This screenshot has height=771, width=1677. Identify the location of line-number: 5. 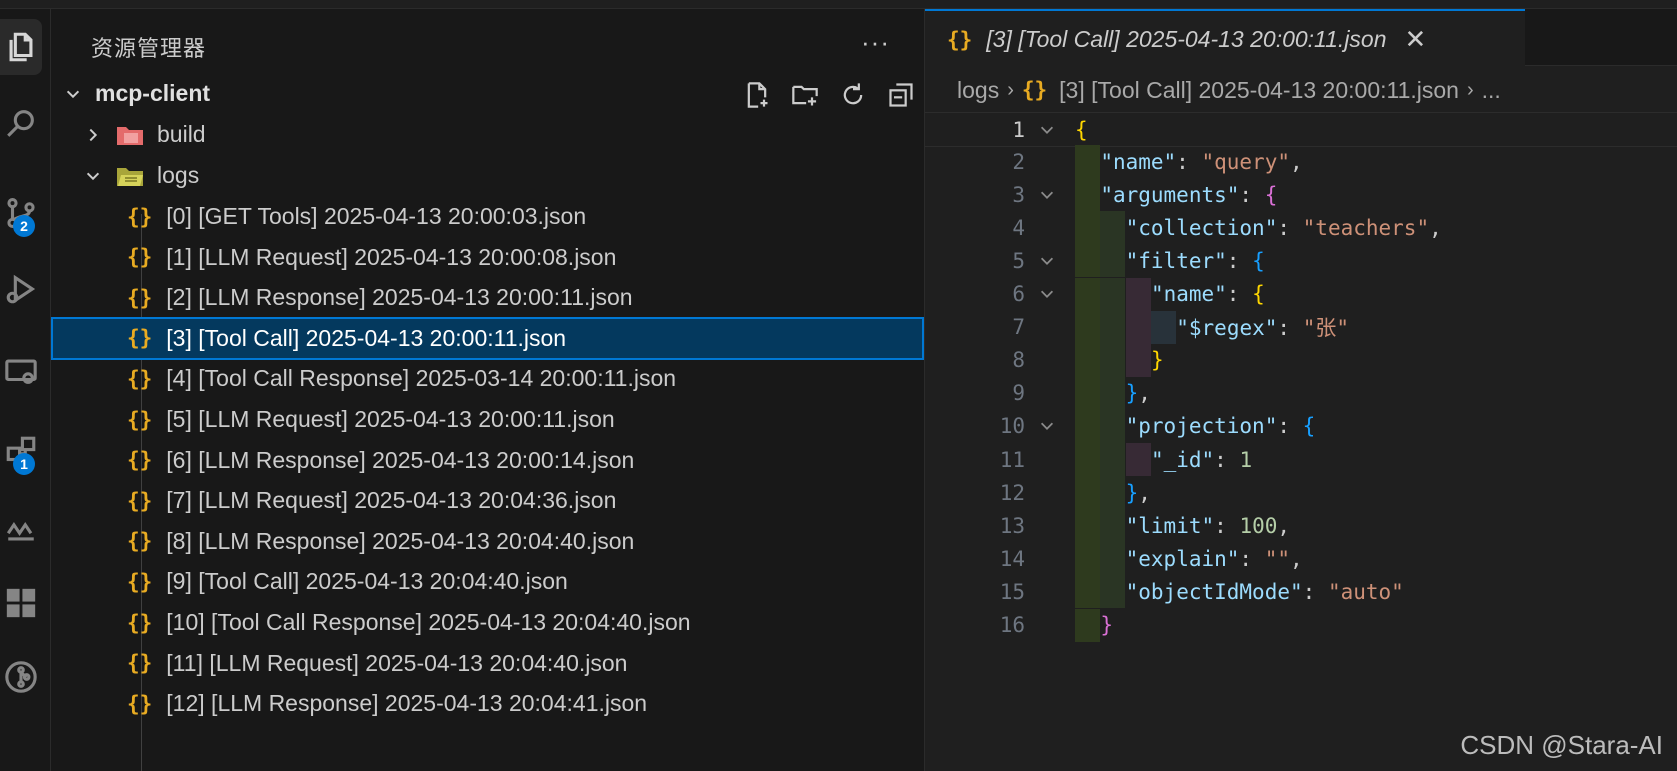
(1018, 260).